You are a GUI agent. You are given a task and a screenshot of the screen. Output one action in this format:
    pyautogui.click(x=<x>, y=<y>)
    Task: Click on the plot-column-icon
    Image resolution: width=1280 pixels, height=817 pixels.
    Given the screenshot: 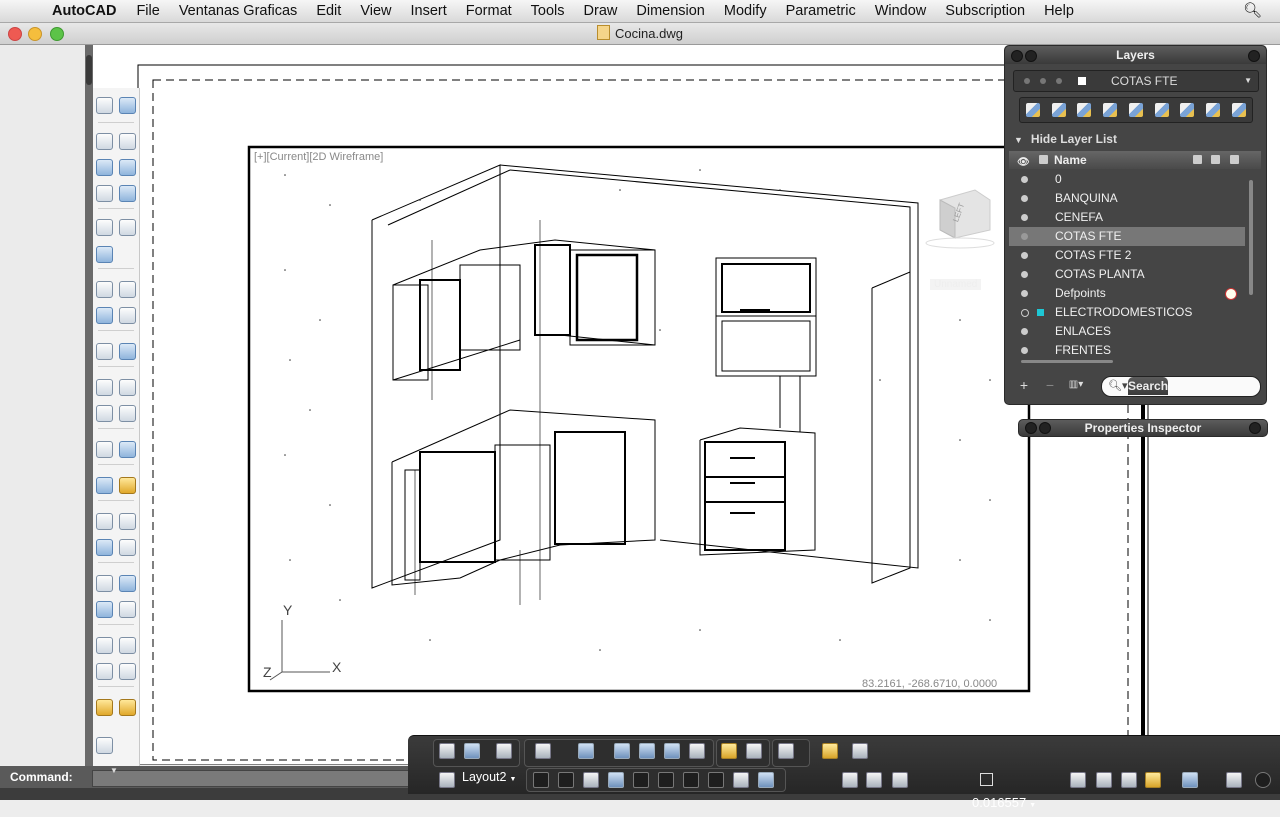 What is the action you would take?
    pyautogui.click(x=1234, y=159)
    